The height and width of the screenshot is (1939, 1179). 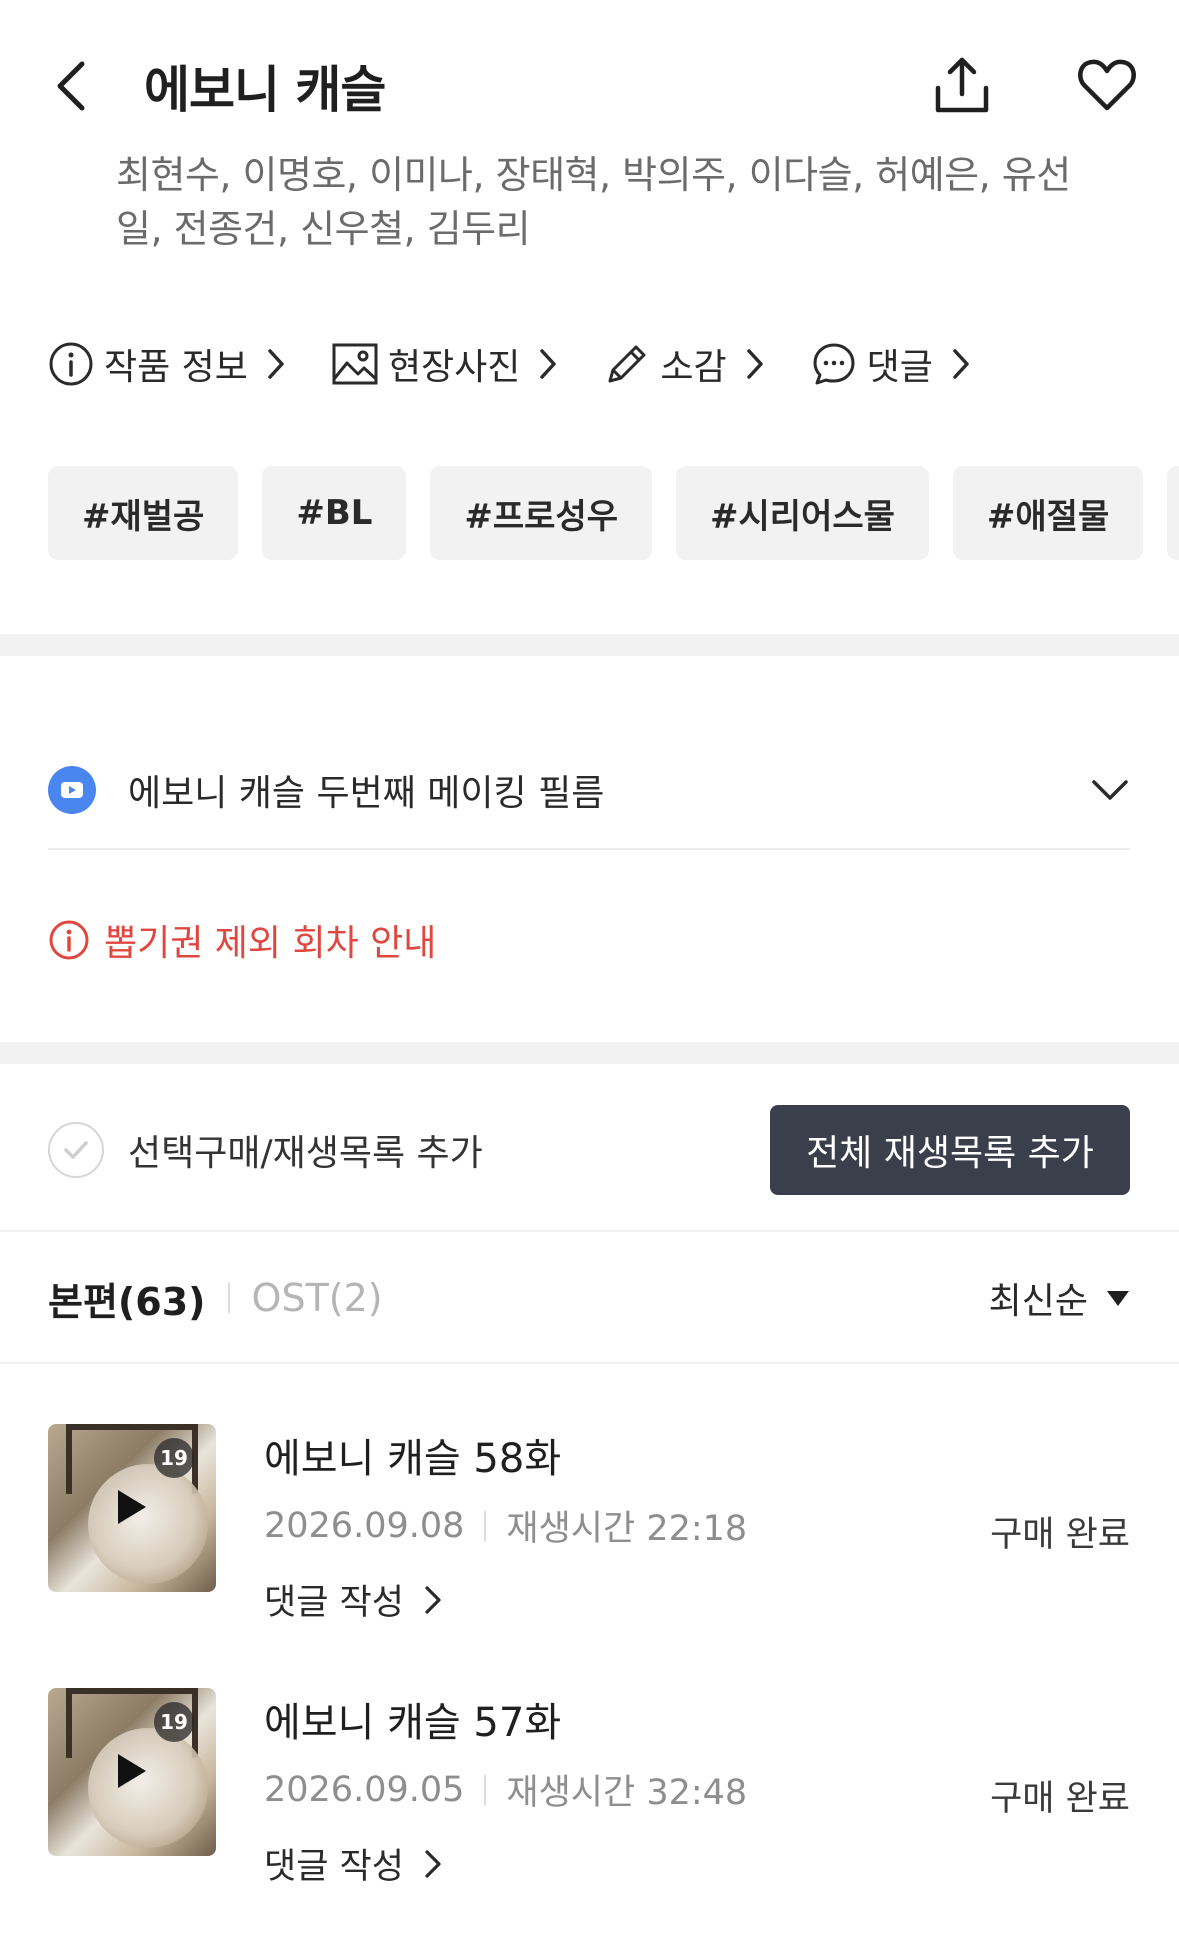 I want to click on link-photos: 현장사진, so click(x=445, y=364).